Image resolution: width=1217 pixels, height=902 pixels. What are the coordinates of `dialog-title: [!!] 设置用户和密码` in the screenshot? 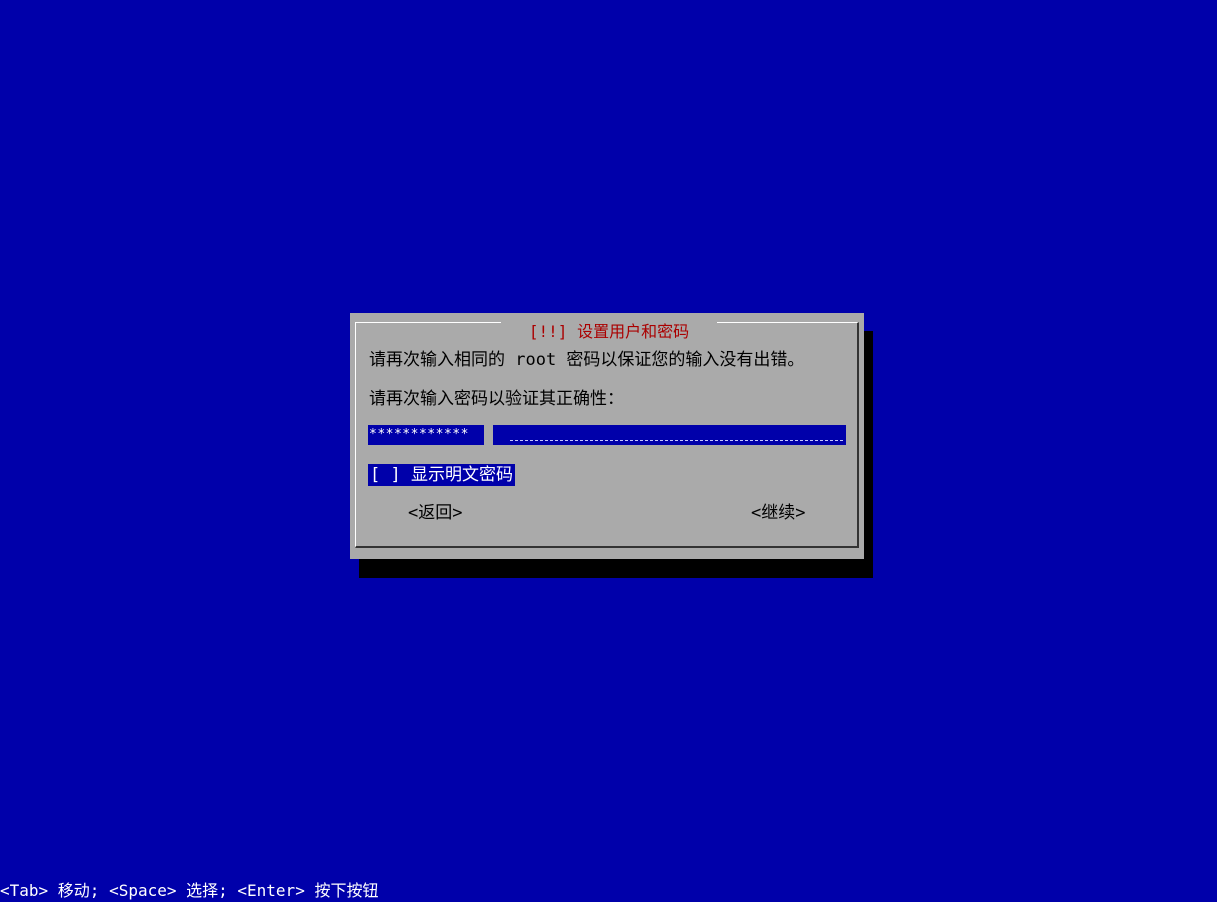 It's located at (609, 332).